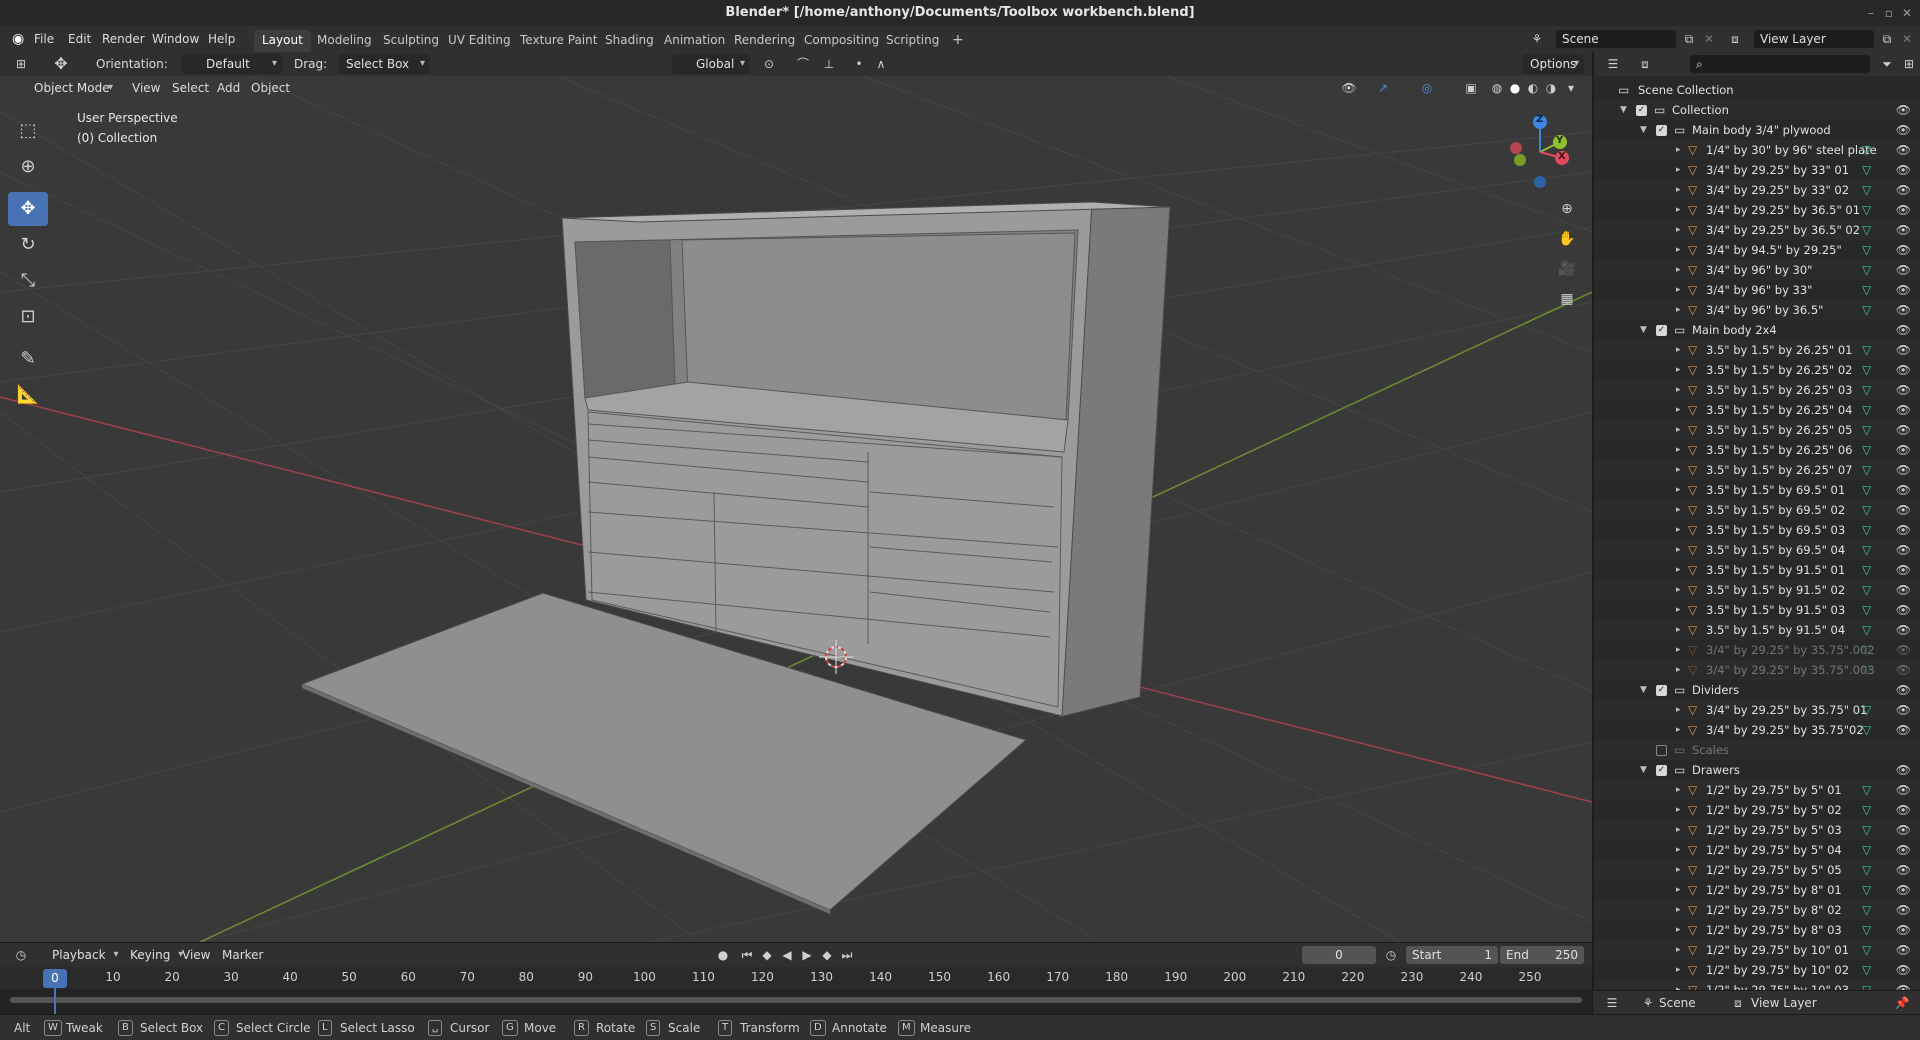  What do you see at coordinates (1784, 1003) in the screenshot?
I see `footer-view-layer-label: View Layer` at bounding box center [1784, 1003].